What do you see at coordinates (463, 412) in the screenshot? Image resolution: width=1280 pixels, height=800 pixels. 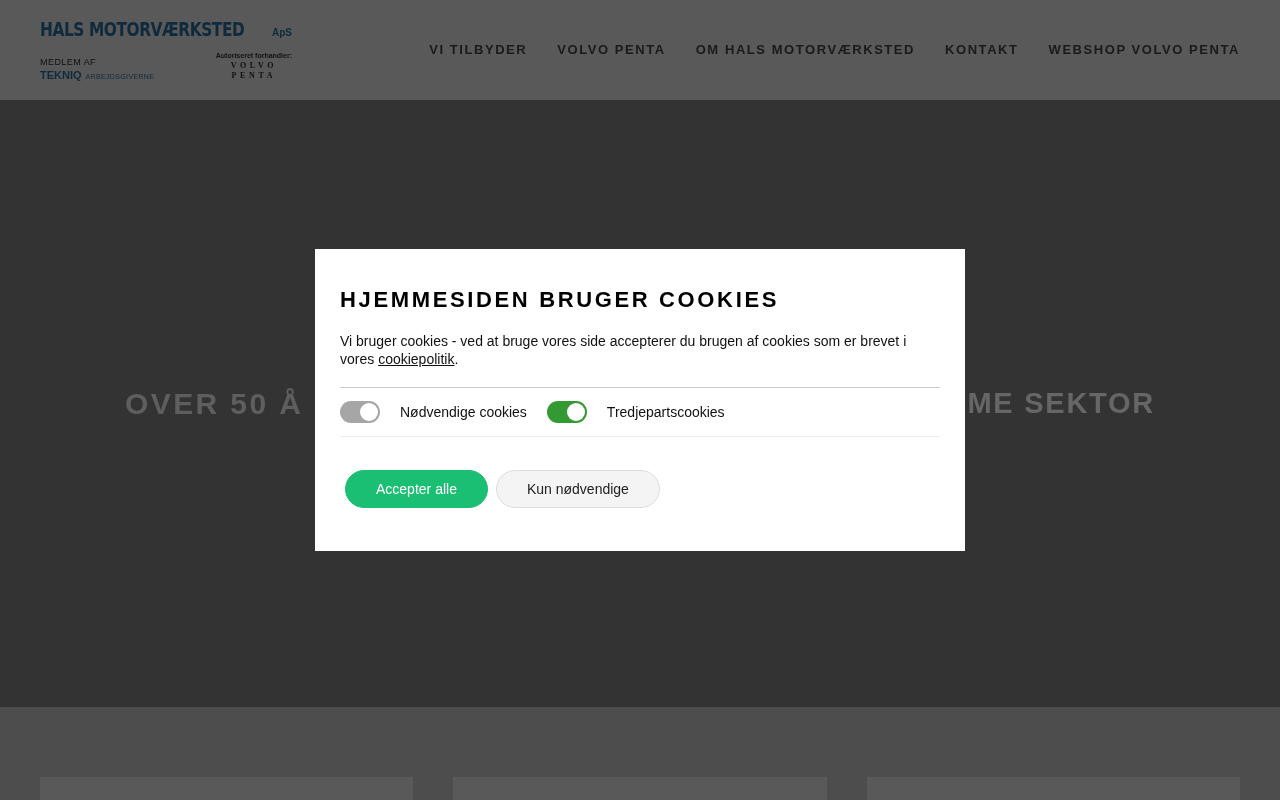 I see `toggle-label: Nødvendige cookies` at bounding box center [463, 412].